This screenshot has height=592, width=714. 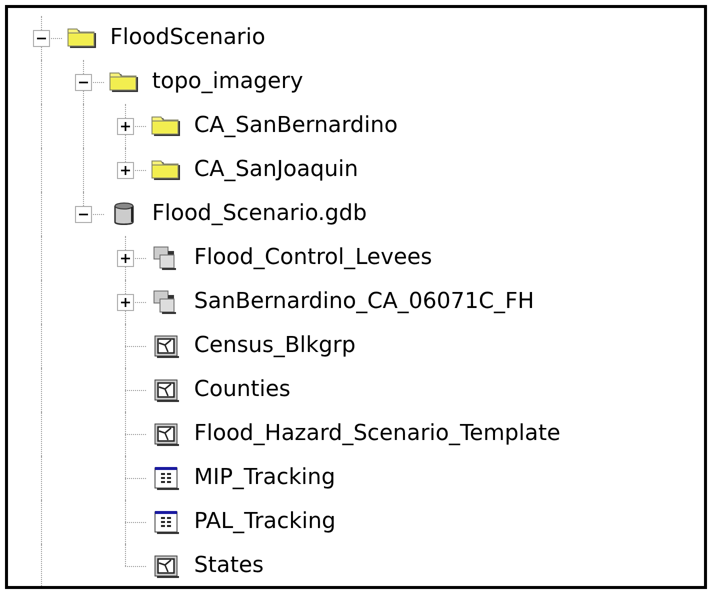 What do you see at coordinates (242, 390) in the screenshot?
I see `tree-item-label: Counties` at bounding box center [242, 390].